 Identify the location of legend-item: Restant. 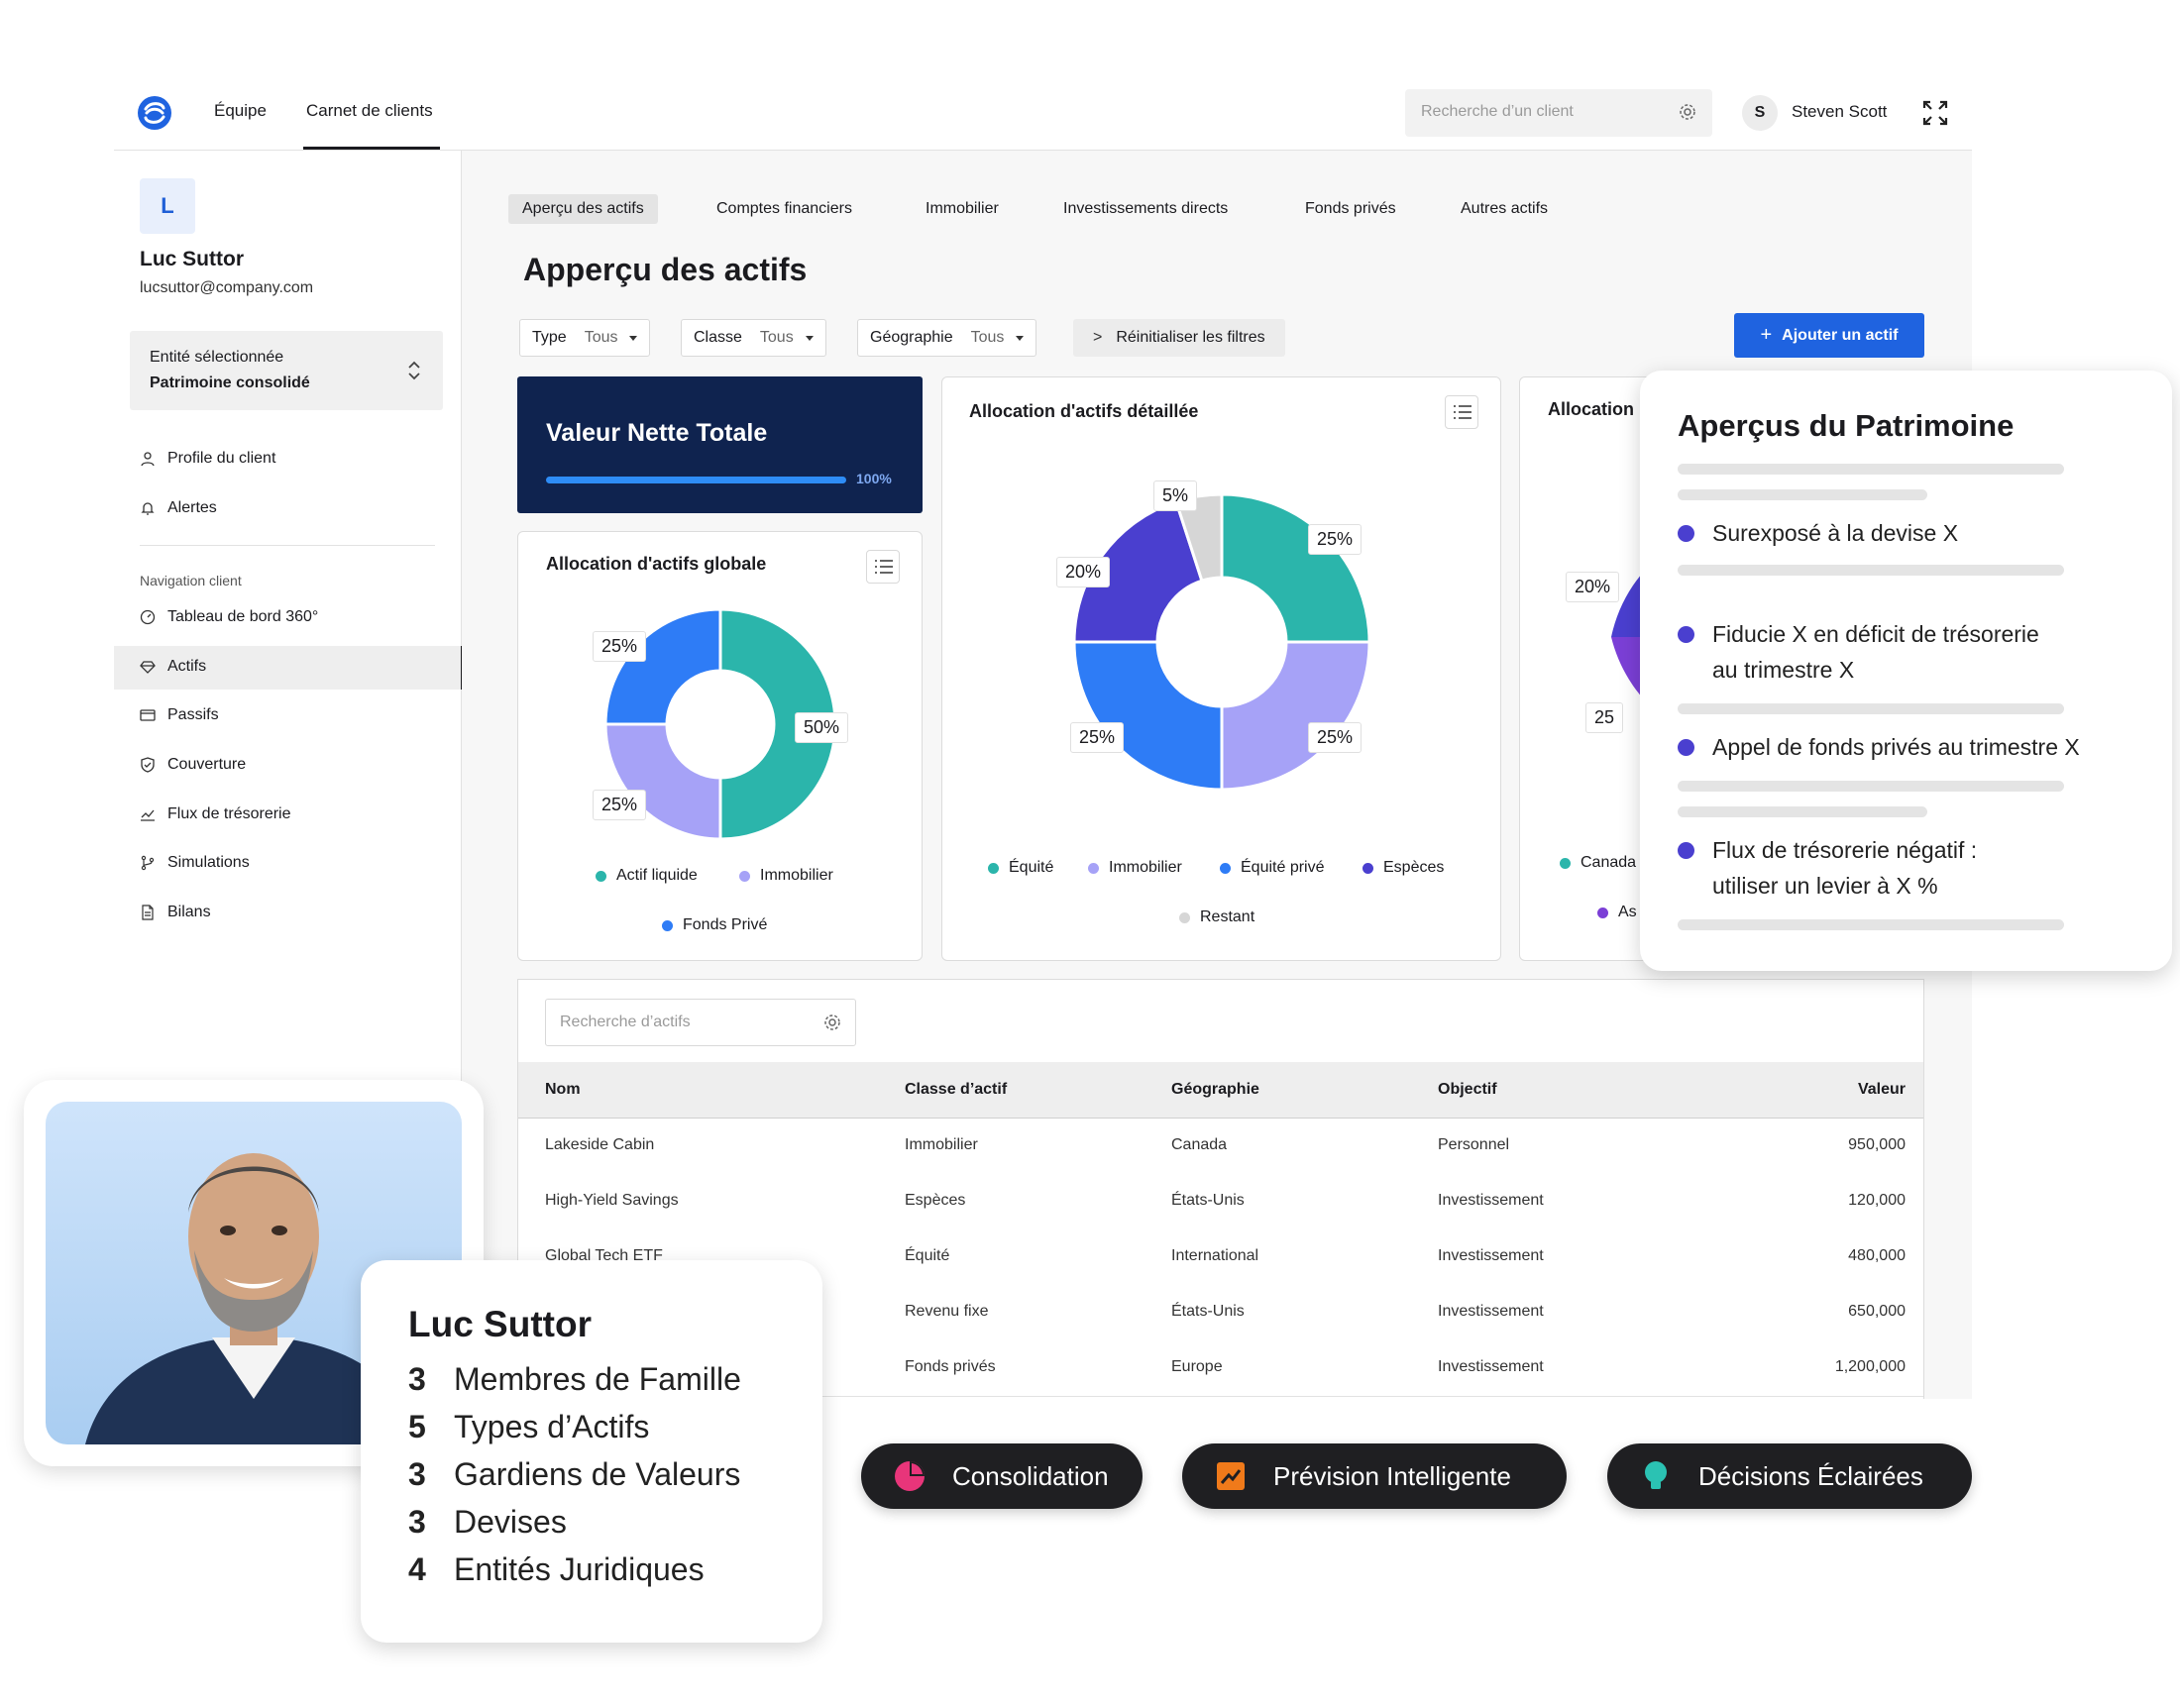
(1216, 917).